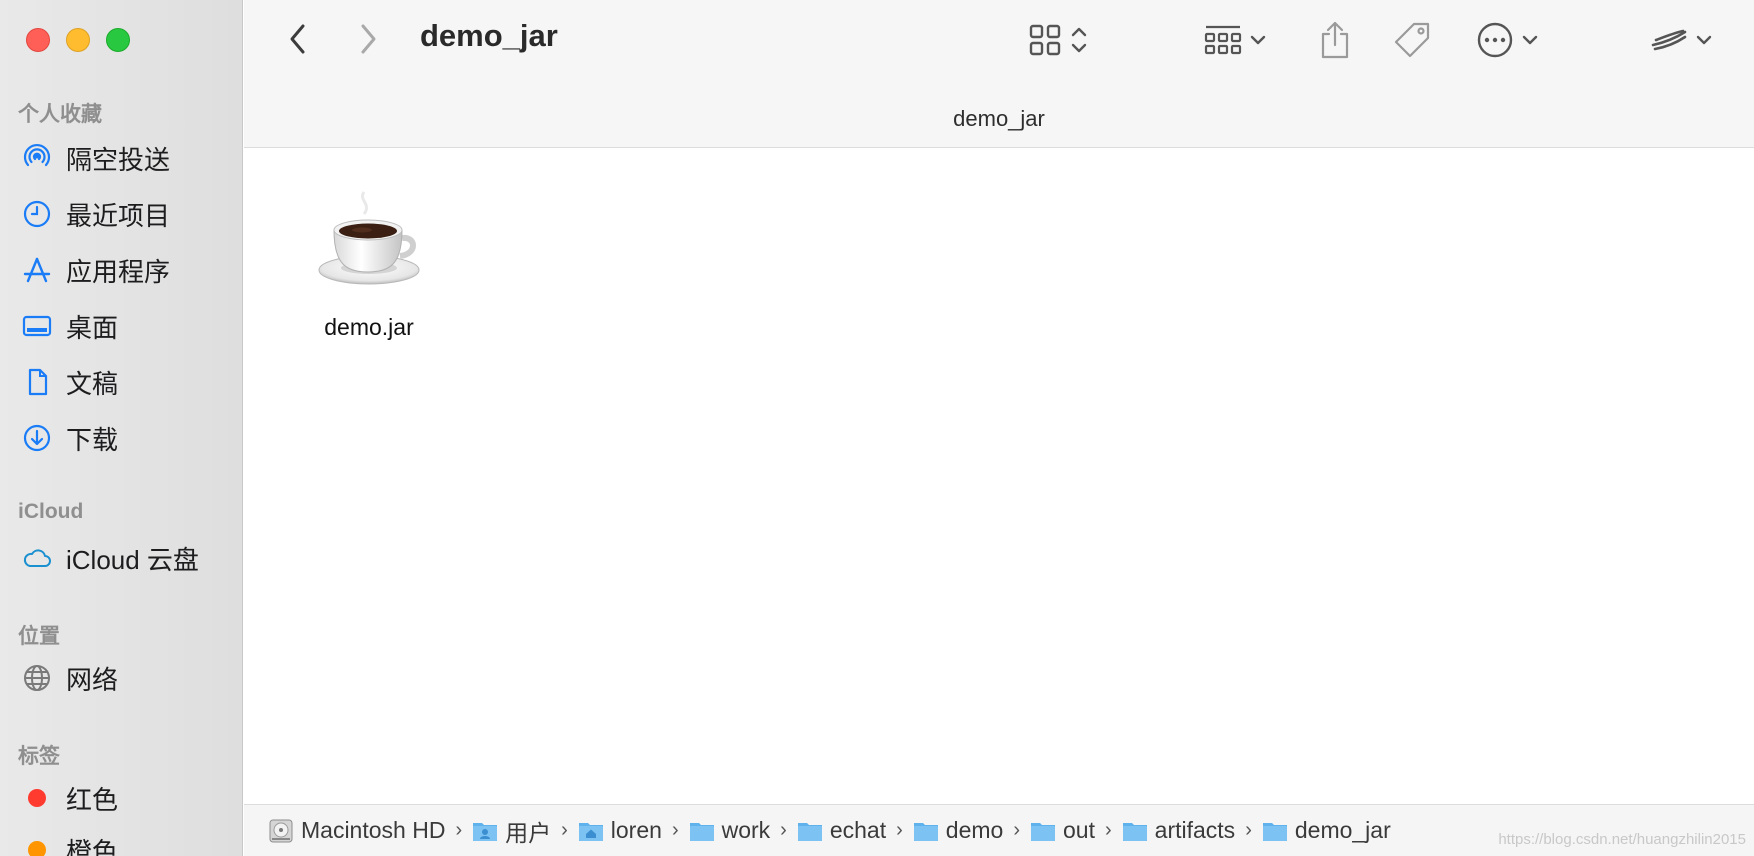 The height and width of the screenshot is (856, 1754). What do you see at coordinates (37, 214) in the screenshot?
I see `clock-icon` at bounding box center [37, 214].